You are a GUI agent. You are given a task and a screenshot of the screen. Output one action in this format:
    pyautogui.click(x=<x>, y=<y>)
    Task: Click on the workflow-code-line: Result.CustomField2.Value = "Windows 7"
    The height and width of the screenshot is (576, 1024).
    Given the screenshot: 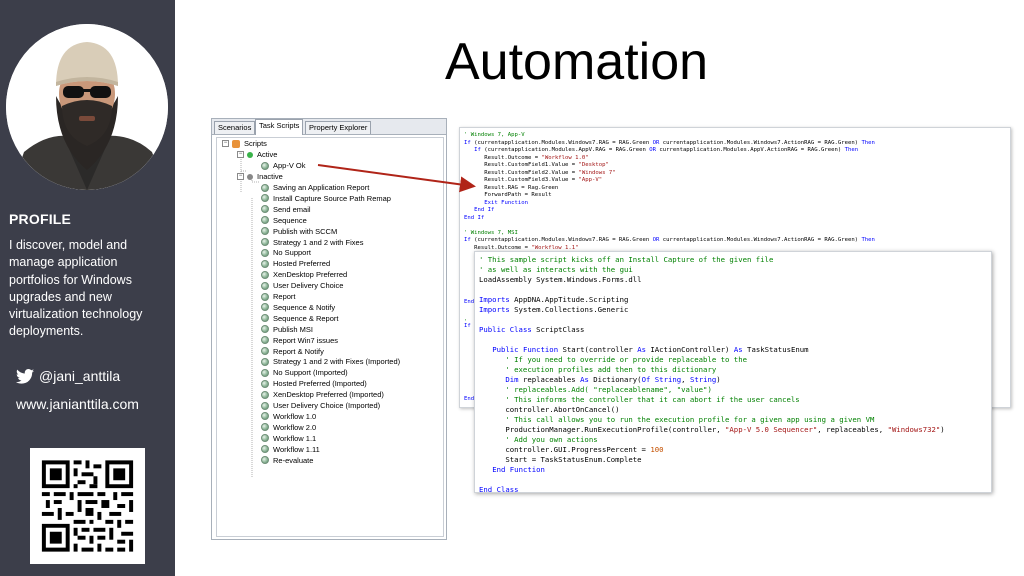 What is the action you would take?
    pyautogui.click(x=540, y=172)
    